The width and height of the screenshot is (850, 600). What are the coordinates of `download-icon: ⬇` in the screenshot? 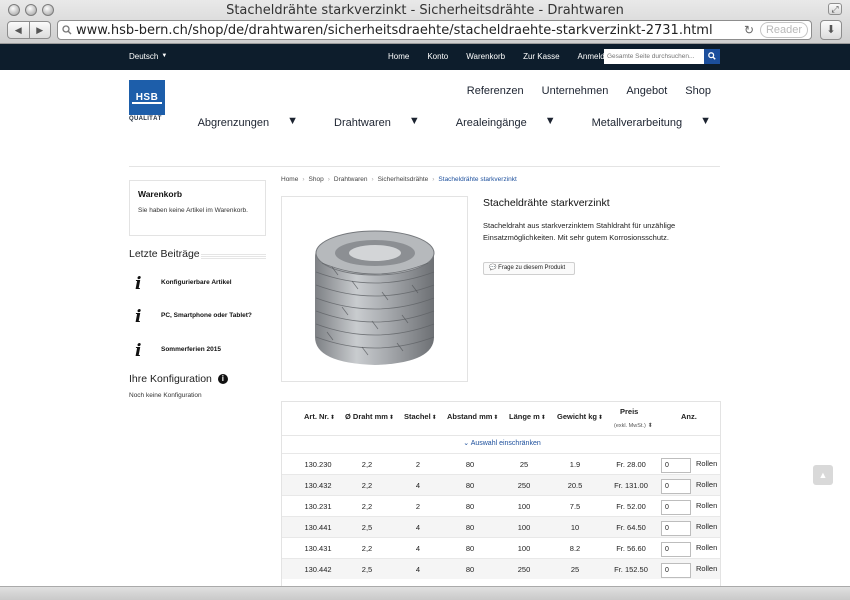 It's located at (831, 30).